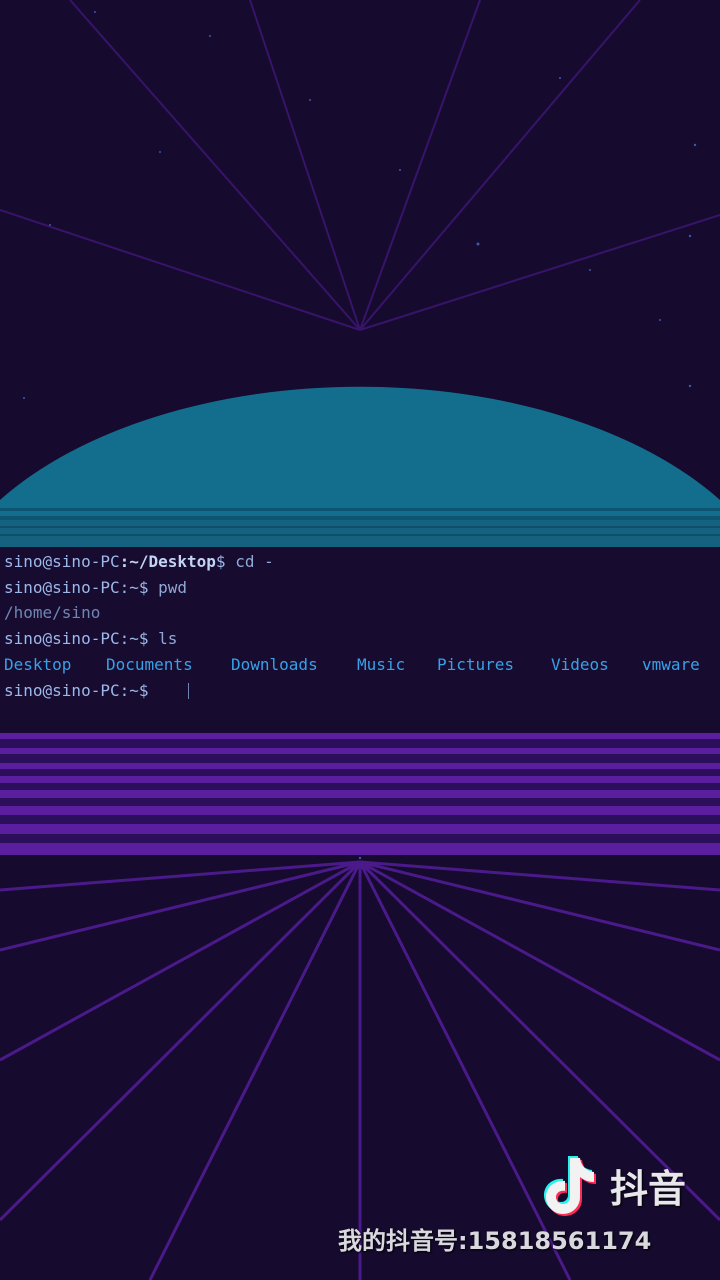  Describe the element at coordinates (38, 664) in the screenshot. I see `ls-item-desktop: Desktop` at that location.